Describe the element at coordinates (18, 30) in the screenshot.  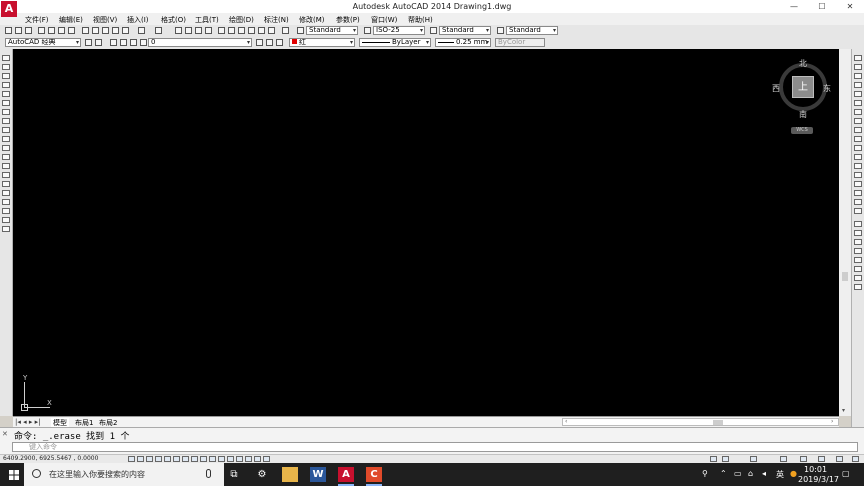
I see `open-icon` at that location.